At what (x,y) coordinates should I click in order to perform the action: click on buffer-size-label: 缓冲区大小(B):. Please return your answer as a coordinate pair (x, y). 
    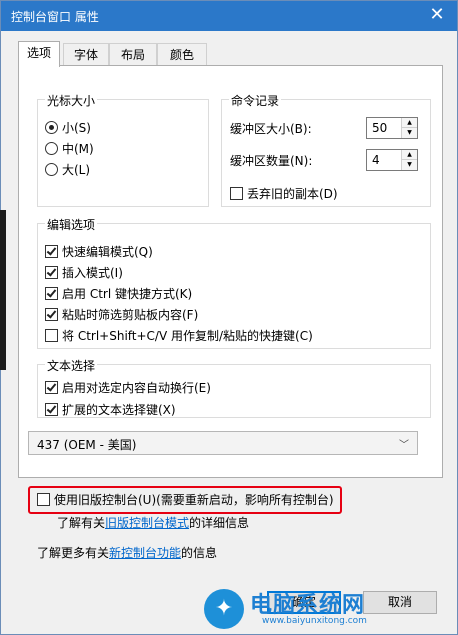
    Looking at the image, I should click on (271, 129).